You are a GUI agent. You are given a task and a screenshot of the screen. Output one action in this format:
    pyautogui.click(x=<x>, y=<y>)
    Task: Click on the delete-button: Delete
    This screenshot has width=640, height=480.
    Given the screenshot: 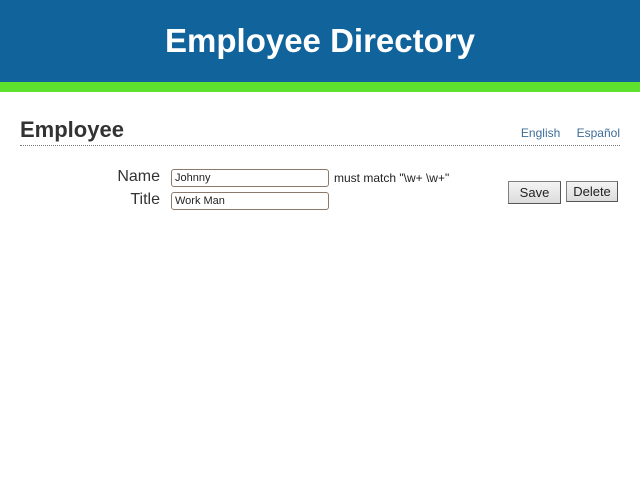 What is the action you would take?
    pyautogui.click(x=592, y=191)
    